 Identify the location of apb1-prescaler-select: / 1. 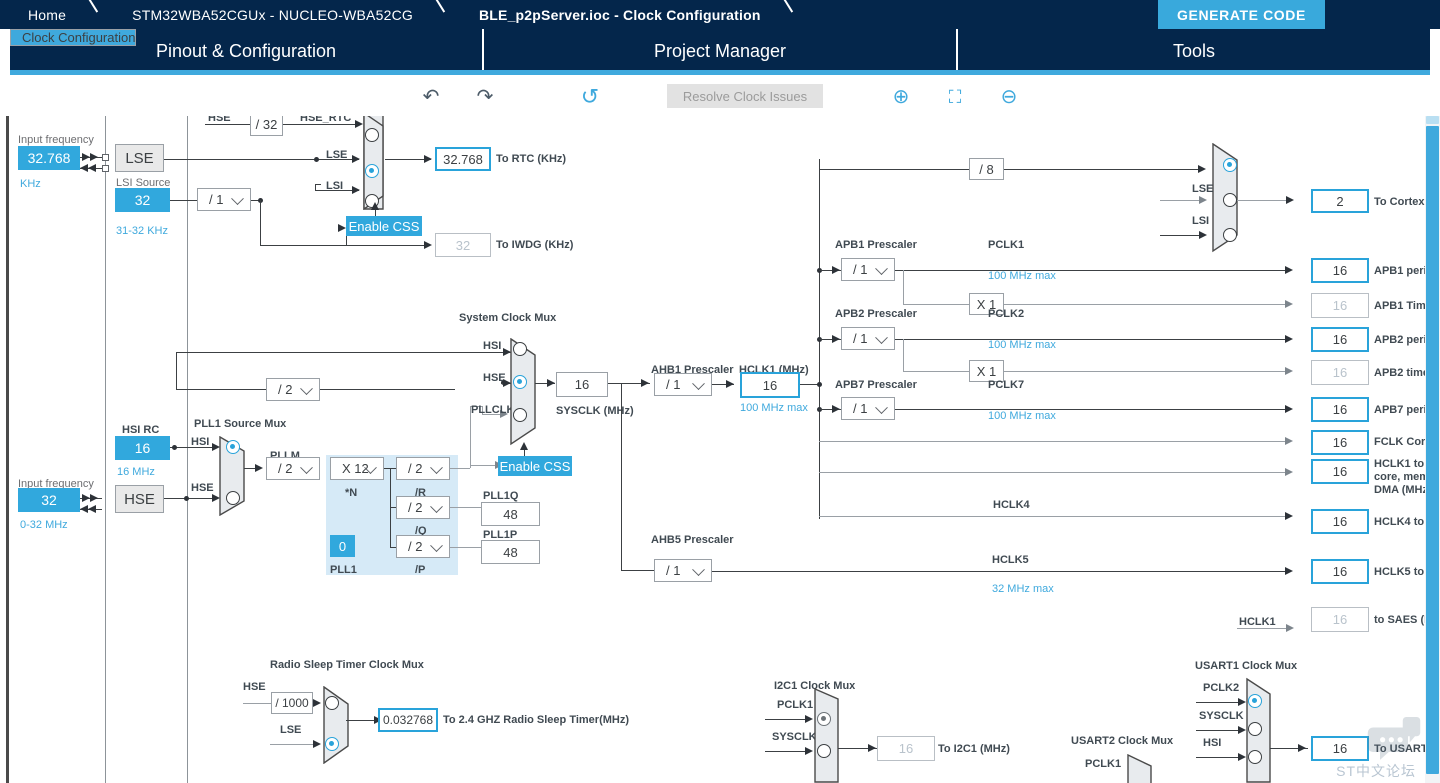
(868, 269).